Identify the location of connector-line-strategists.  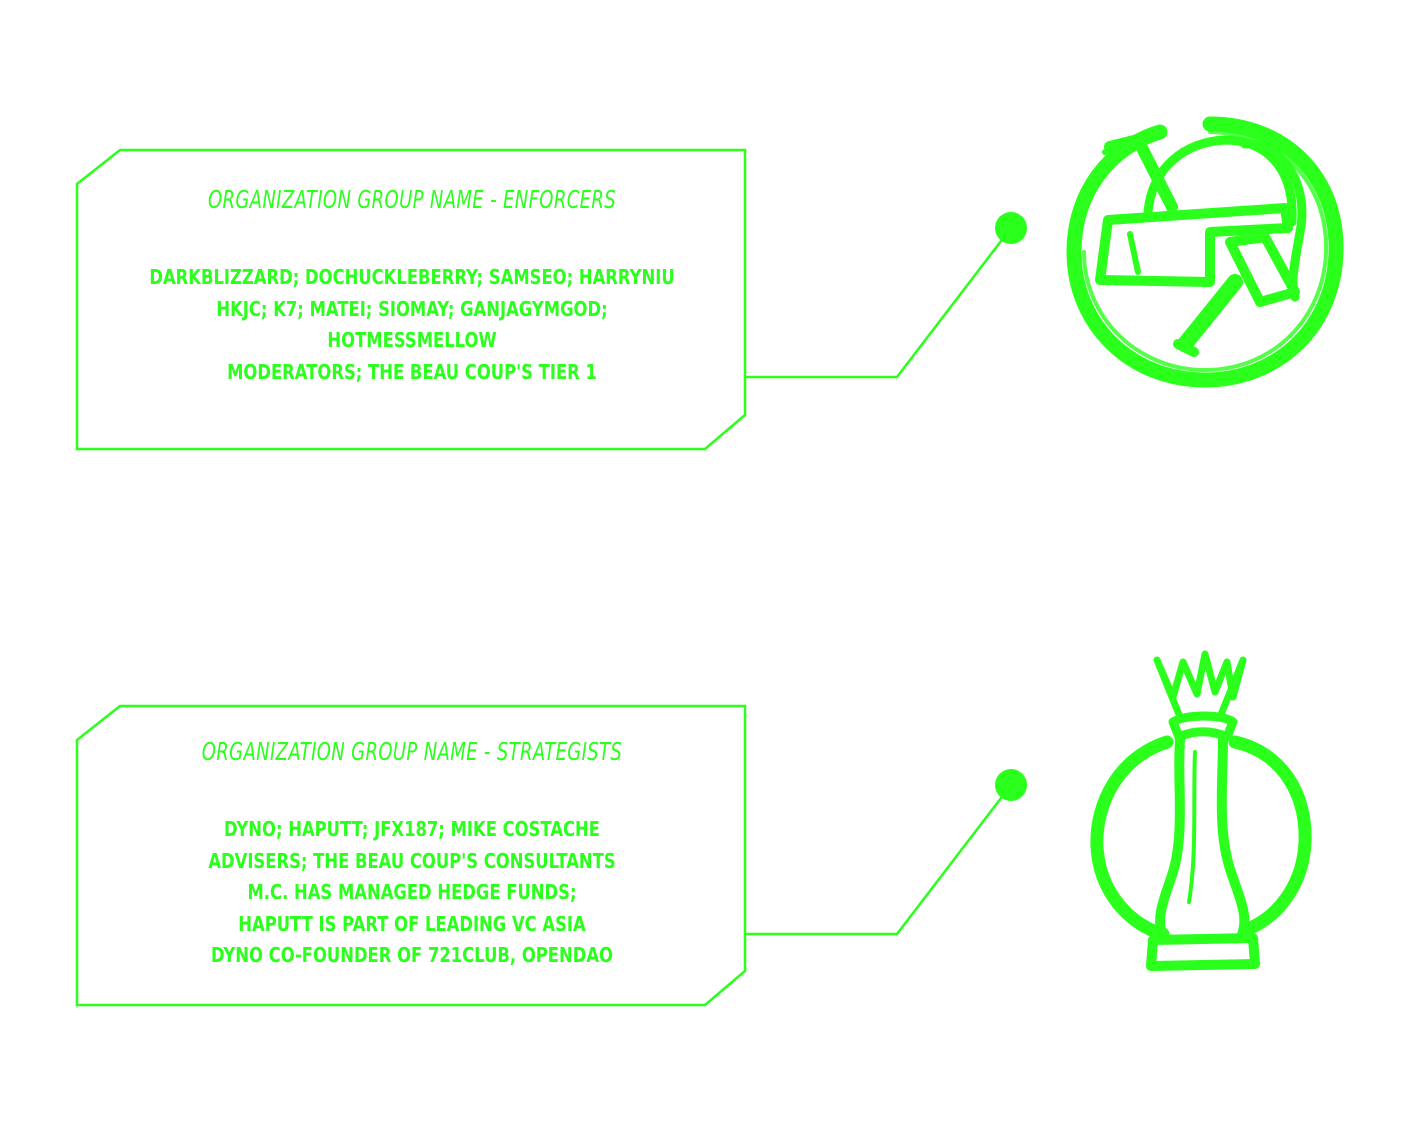
(878, 860).